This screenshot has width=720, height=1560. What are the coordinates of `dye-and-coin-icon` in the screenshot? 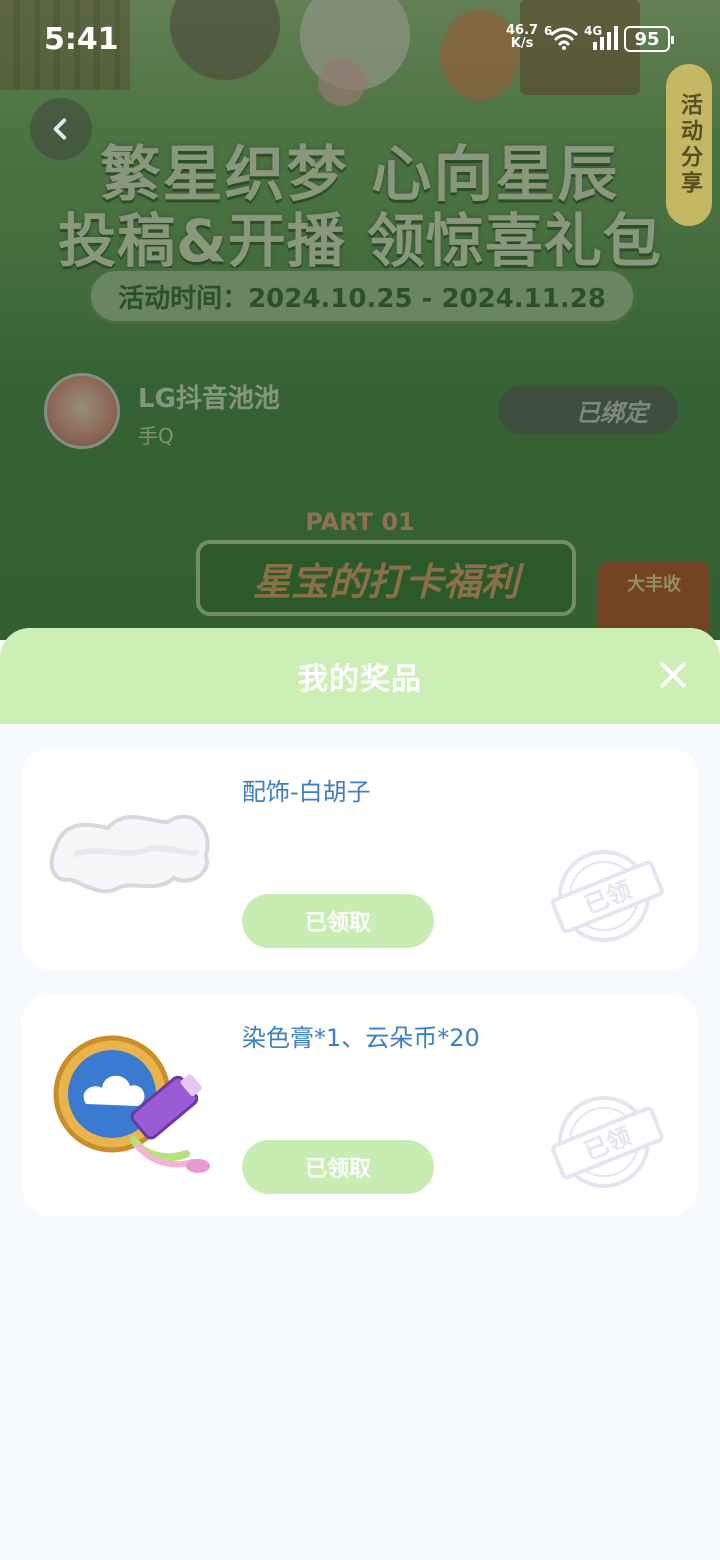 It's located at (131, 1104).